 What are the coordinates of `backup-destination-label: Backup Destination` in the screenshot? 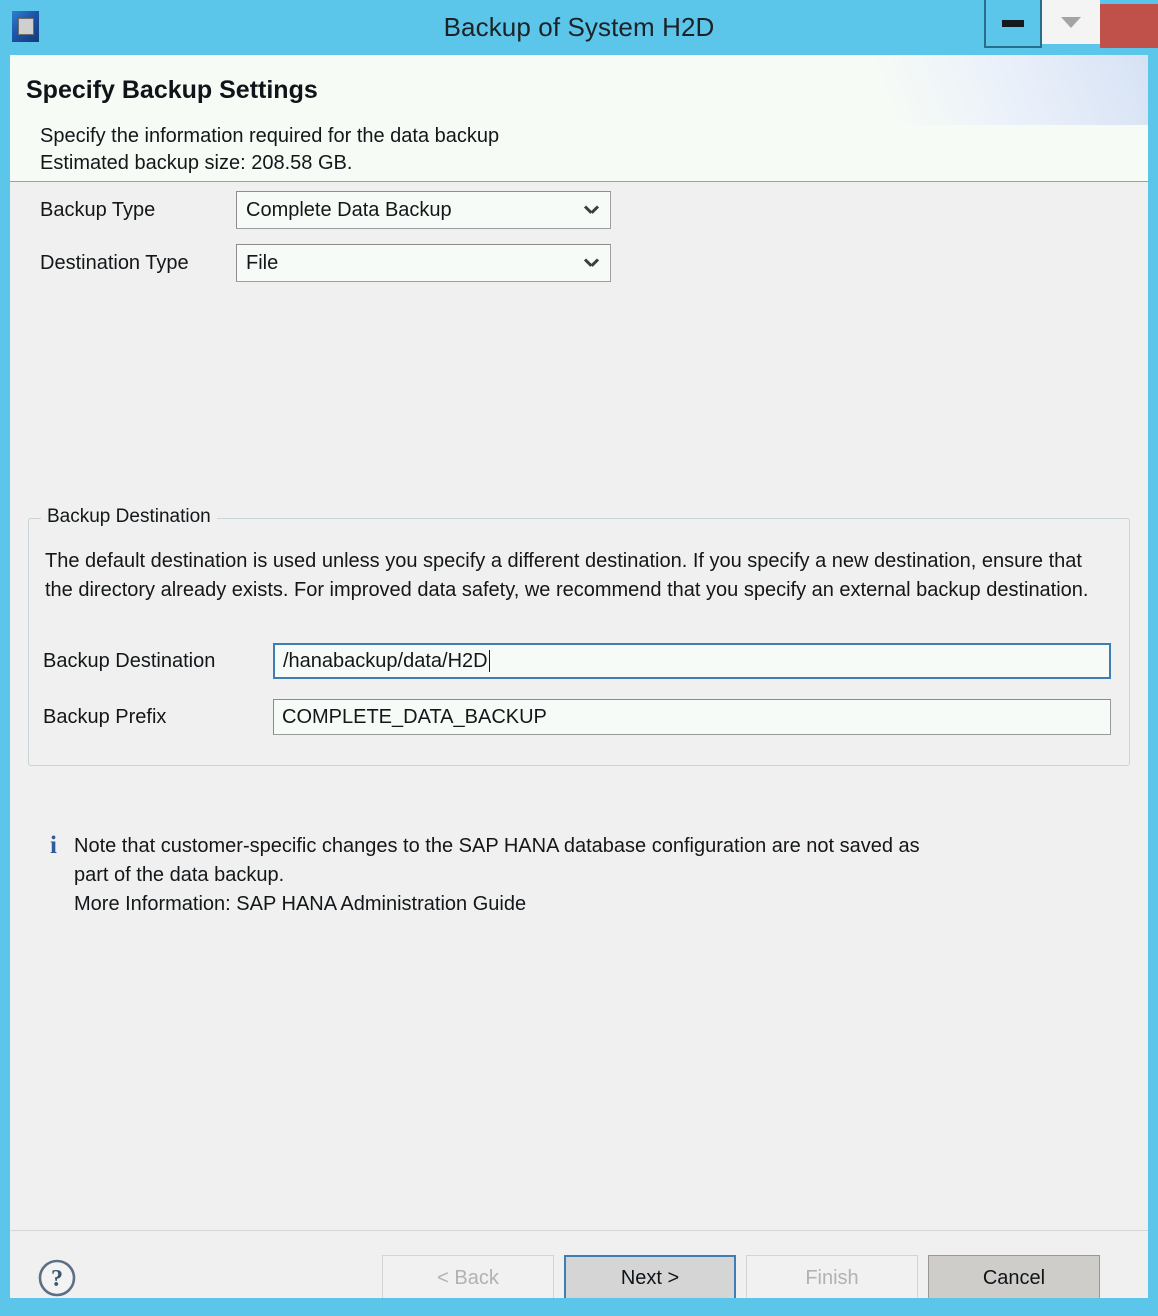 It's located at (129, 660).